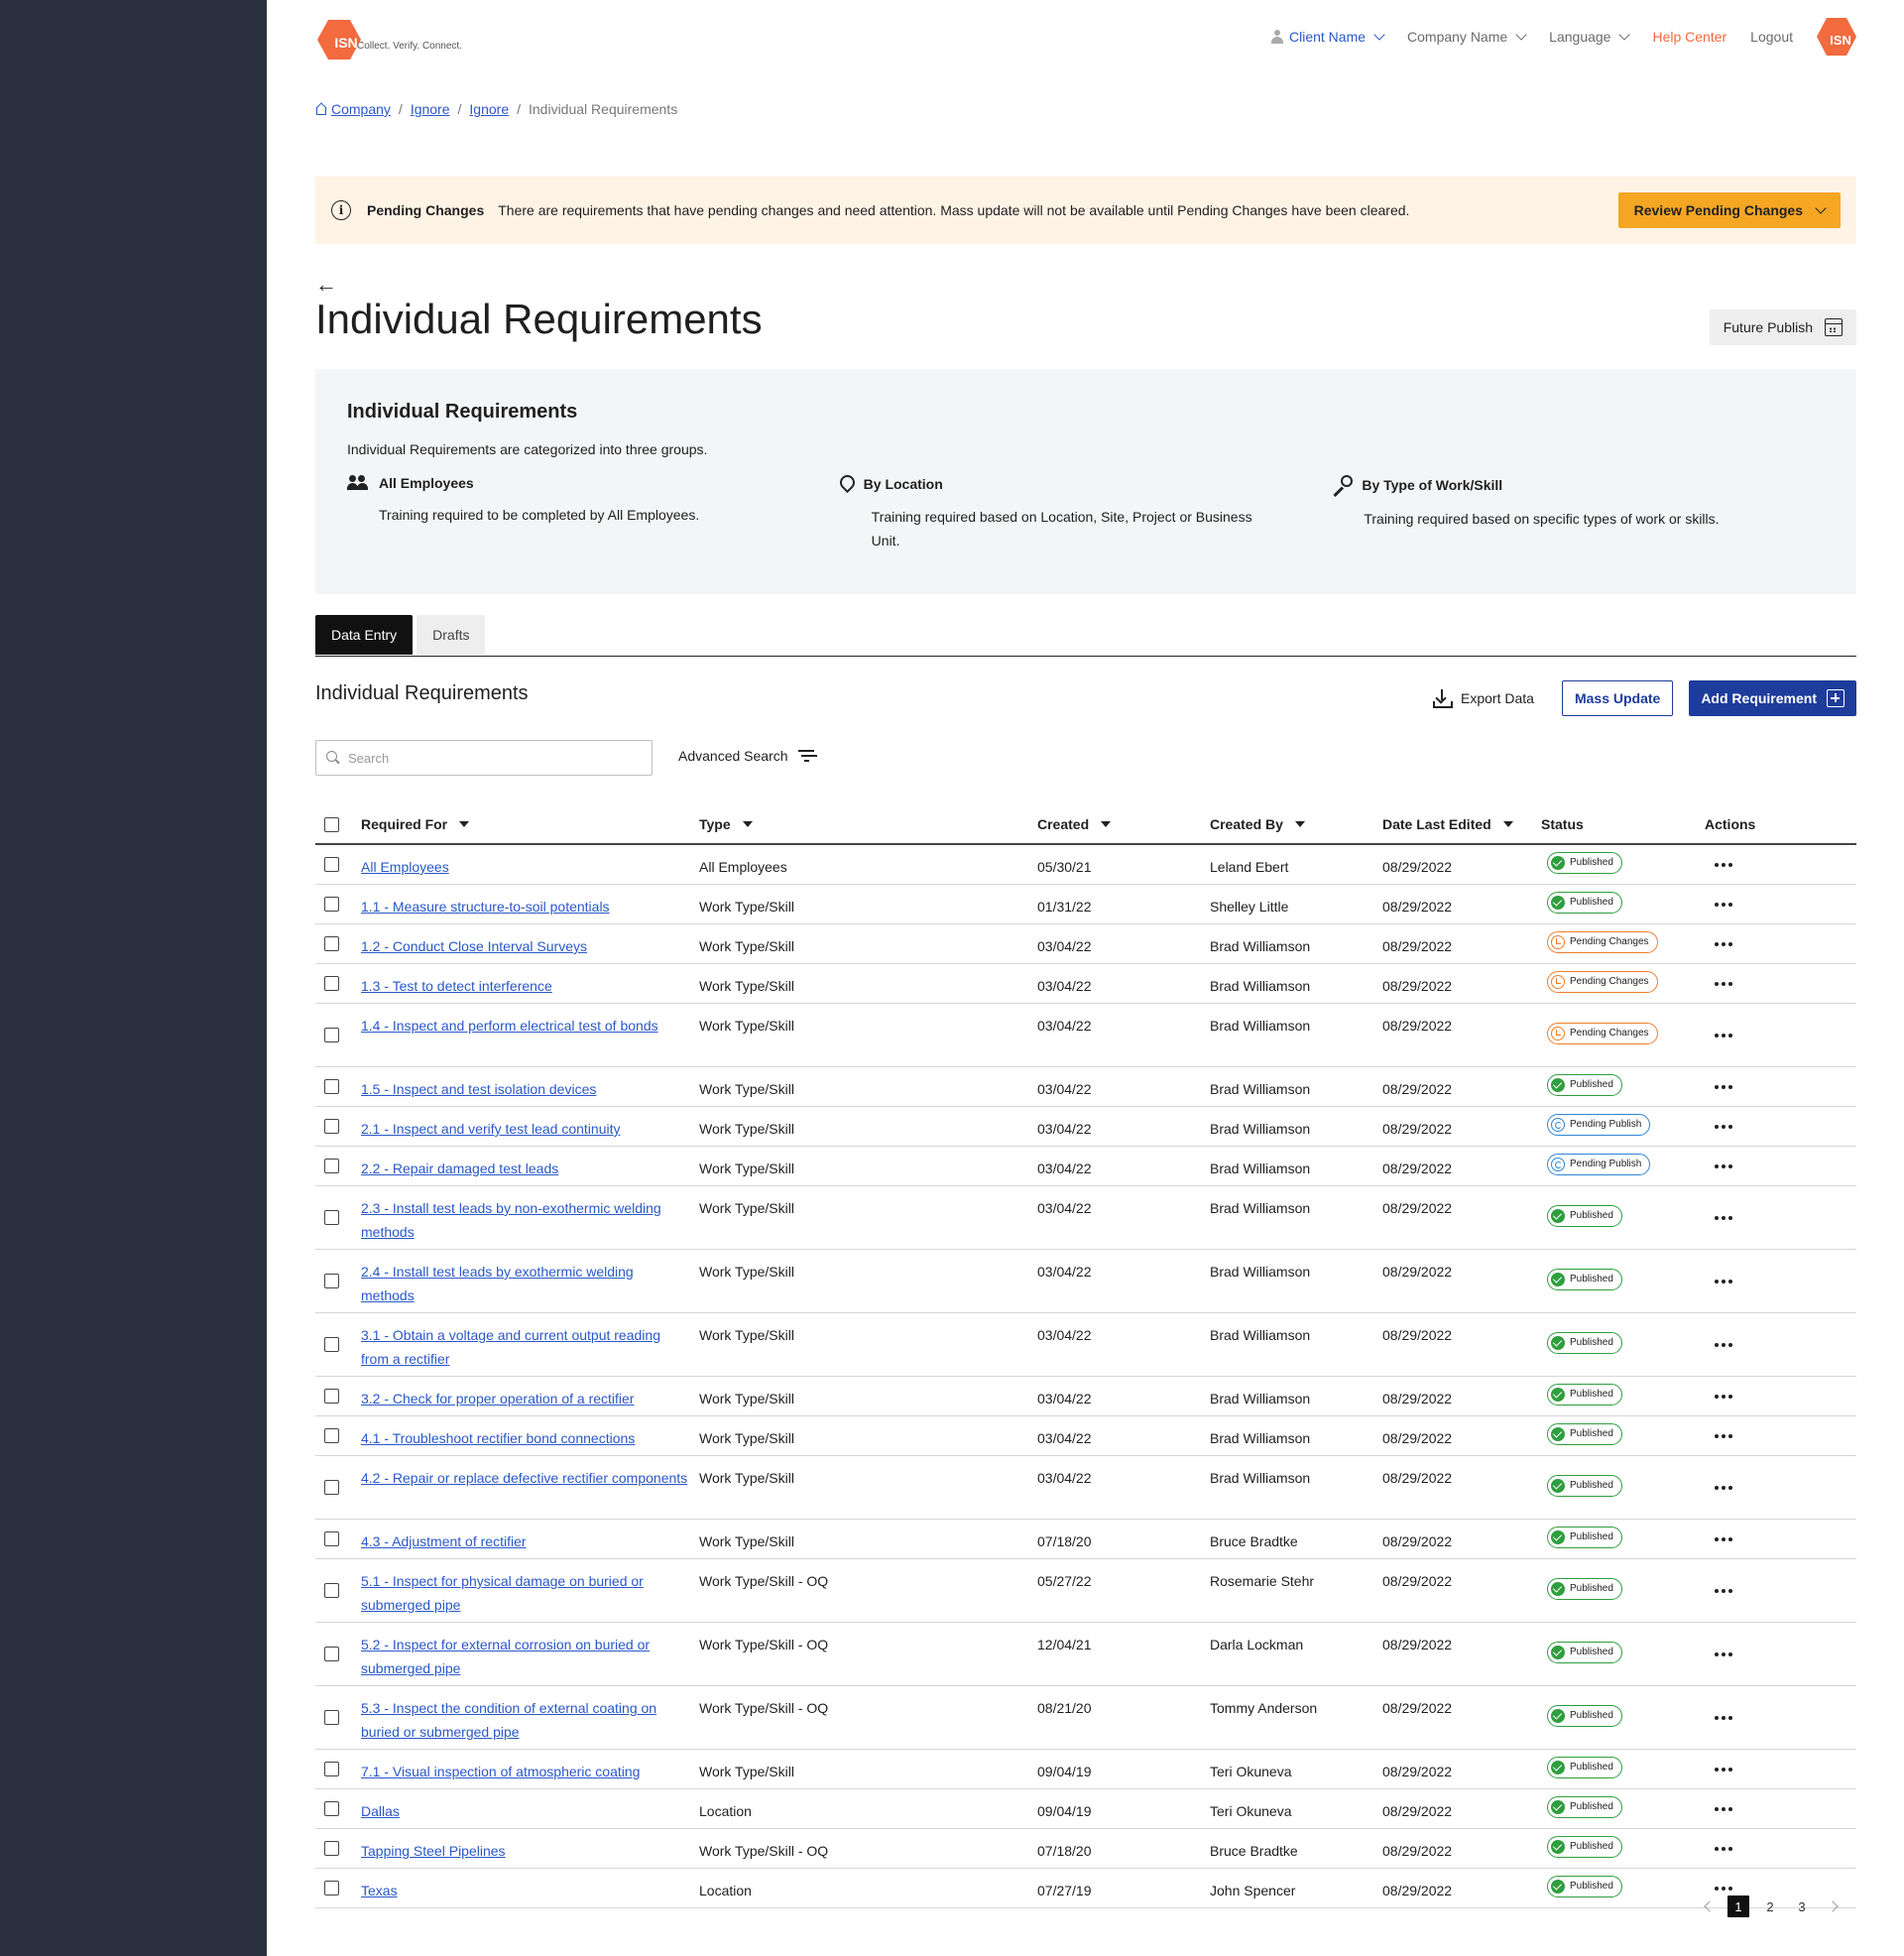 The image size is (1904, 1956). What do you see at coordinates (456, 986) in the screenshot?
I see `requirement-link: 1.3 - Test to detect interference` at bounding box center [456, 986].